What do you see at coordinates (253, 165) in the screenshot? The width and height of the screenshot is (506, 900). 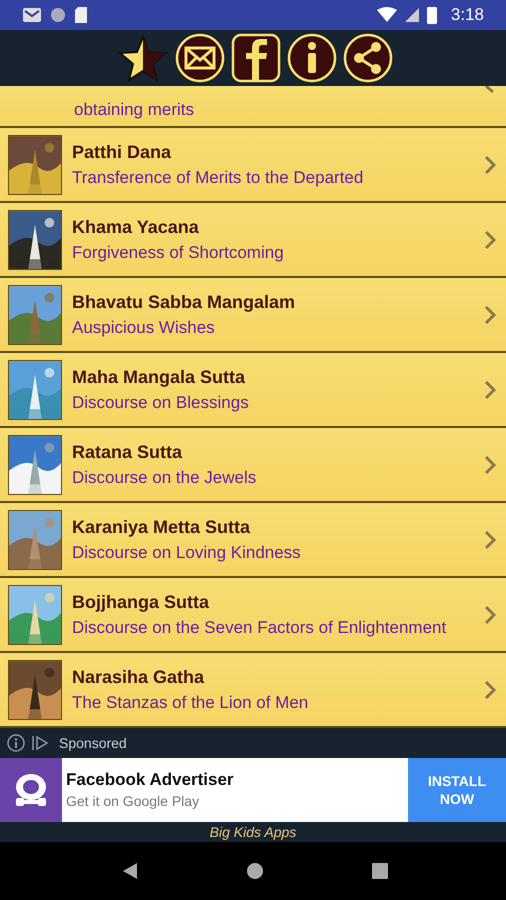 I see `list-item: Patthi Dana Transference of Merits to the Departed` at bounding box center [253, 165].